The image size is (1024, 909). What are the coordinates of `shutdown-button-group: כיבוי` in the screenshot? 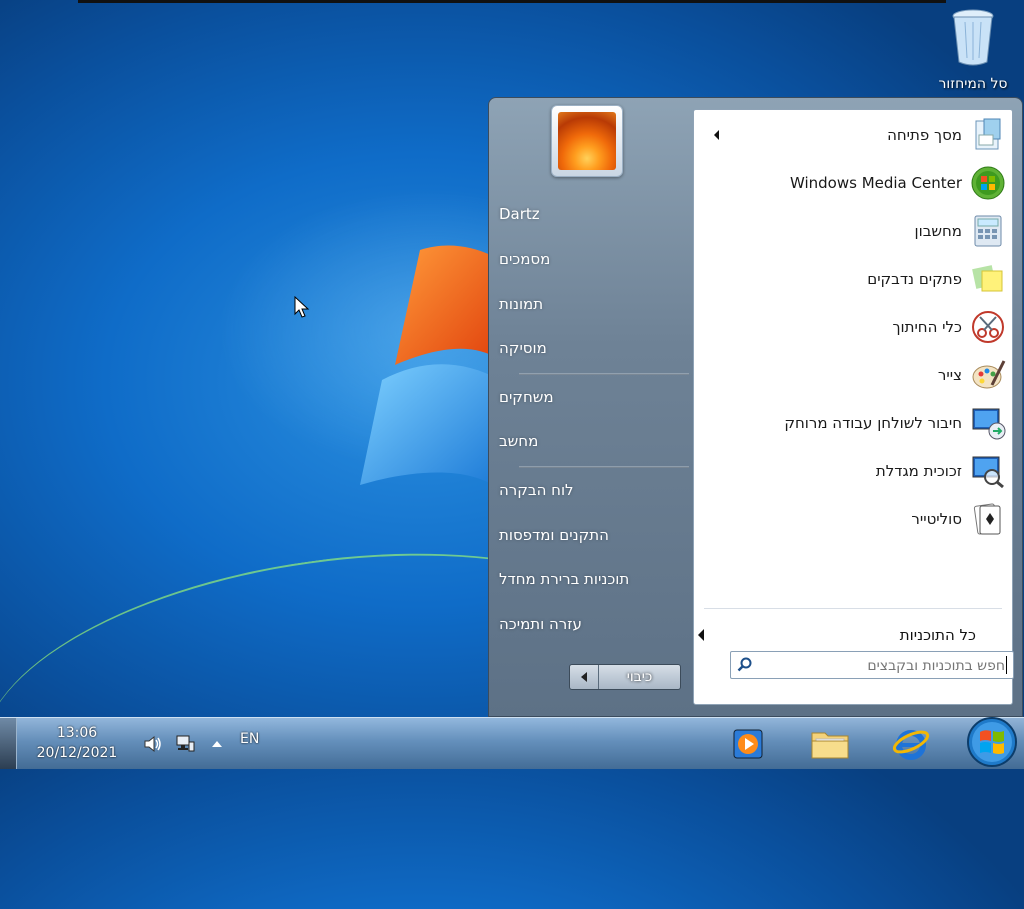 It's located at (625, 677).